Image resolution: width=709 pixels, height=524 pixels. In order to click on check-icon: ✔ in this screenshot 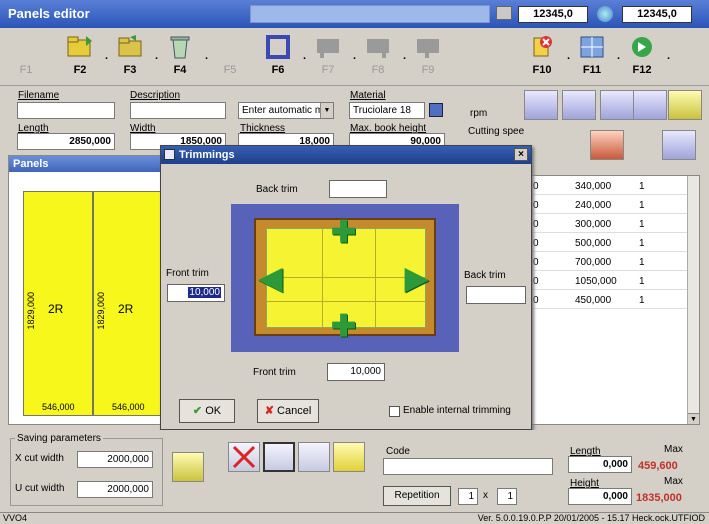, I will do `click(197, 411)`.